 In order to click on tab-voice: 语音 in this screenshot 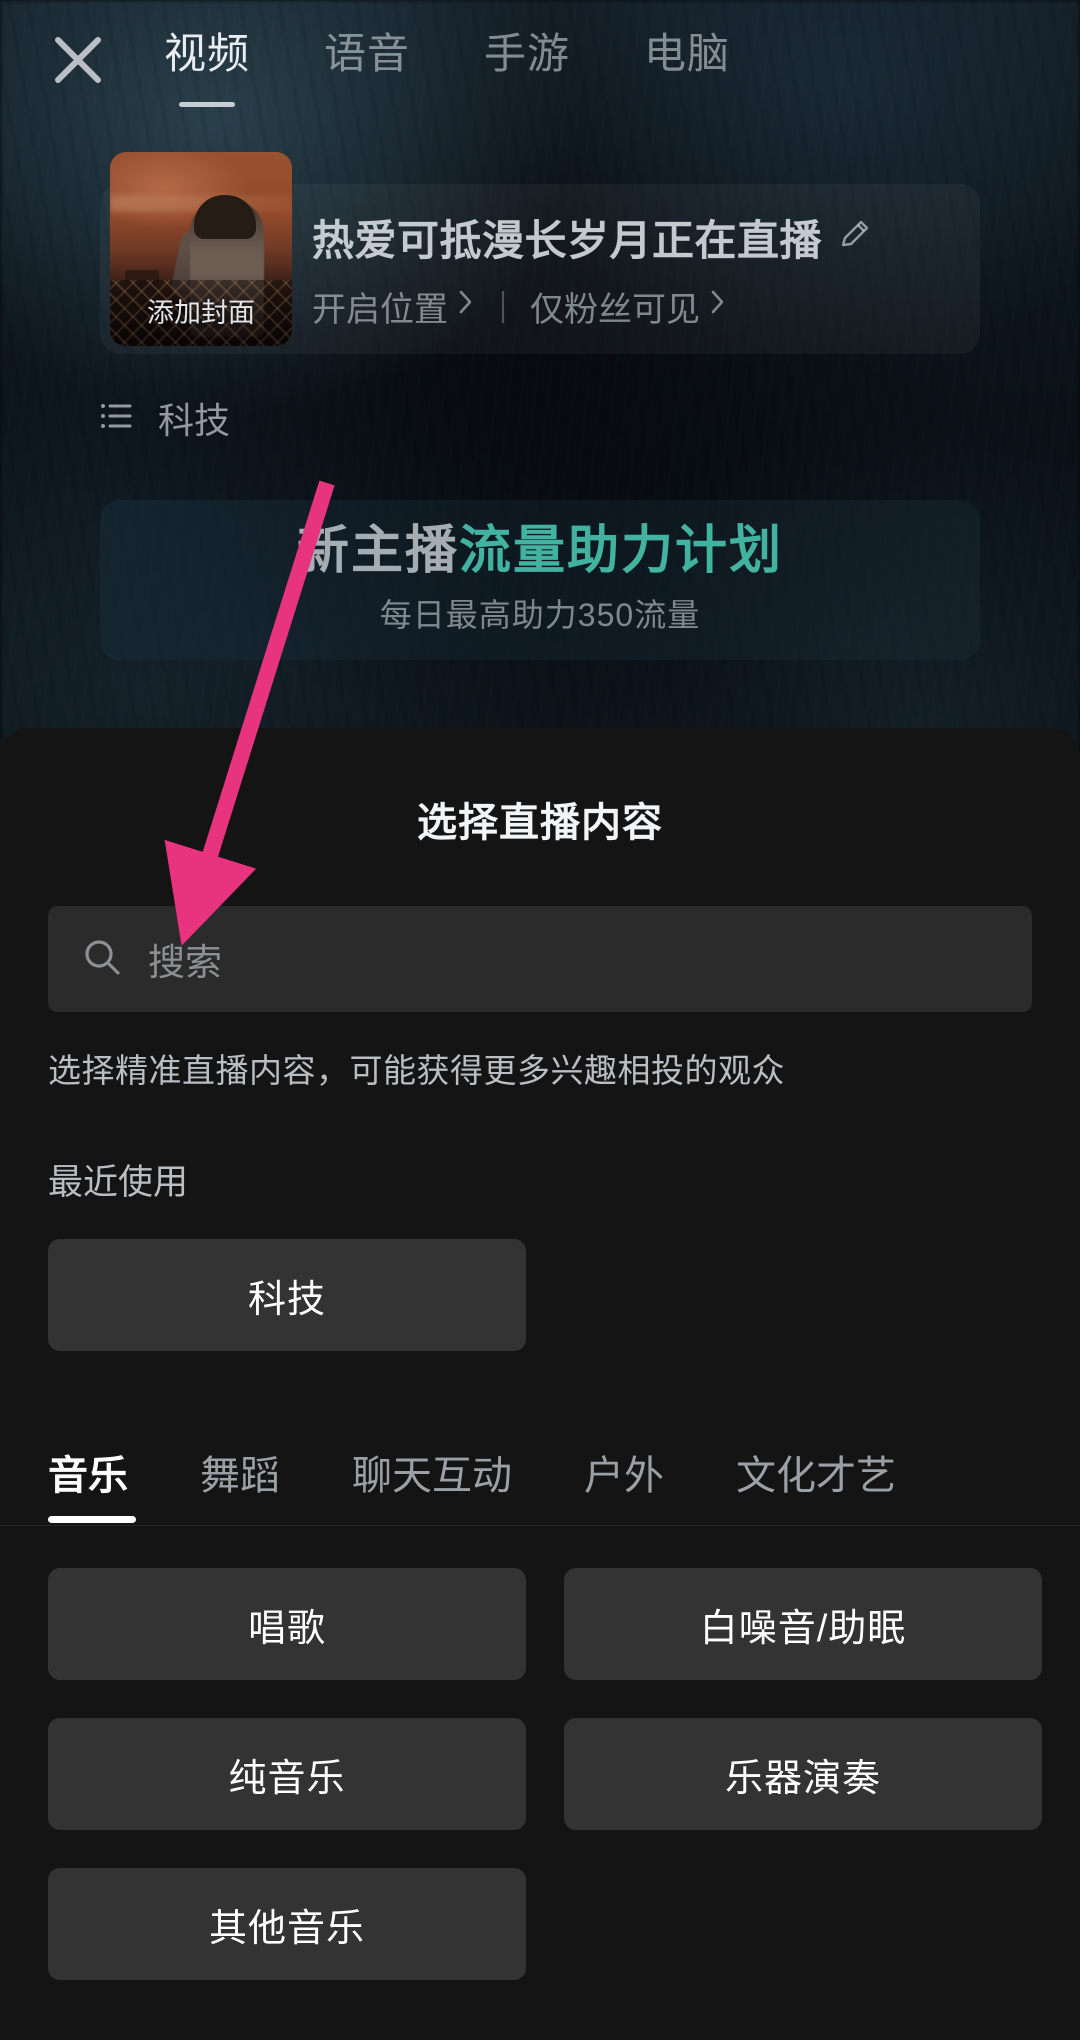, I will do `click(367, 63)`.